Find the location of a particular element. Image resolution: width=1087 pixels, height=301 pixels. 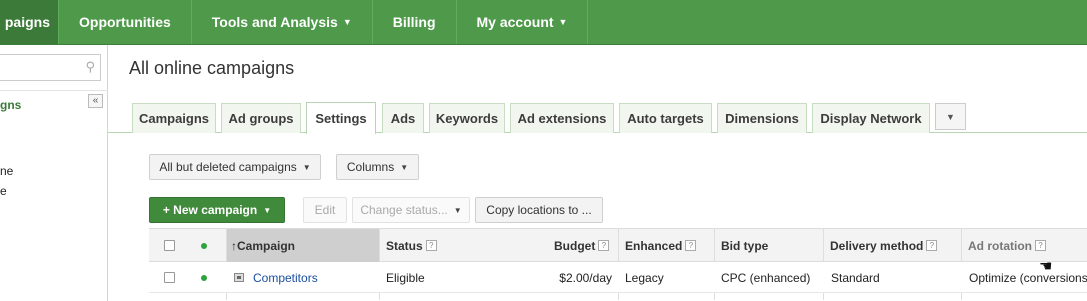

nav-tab-label: Billing is located at coordinates (414, 22).